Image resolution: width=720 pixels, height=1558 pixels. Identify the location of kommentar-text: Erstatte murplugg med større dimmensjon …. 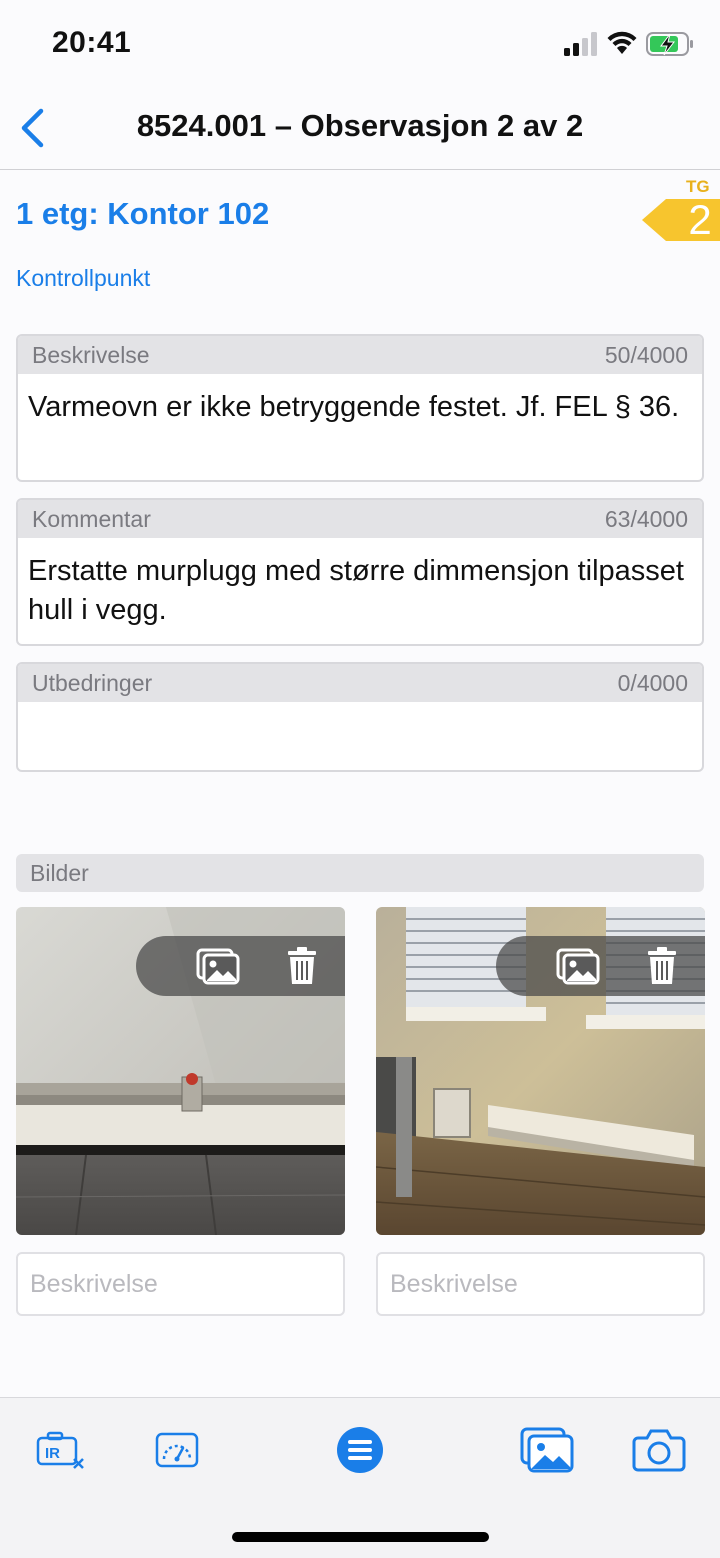
(360, 589).